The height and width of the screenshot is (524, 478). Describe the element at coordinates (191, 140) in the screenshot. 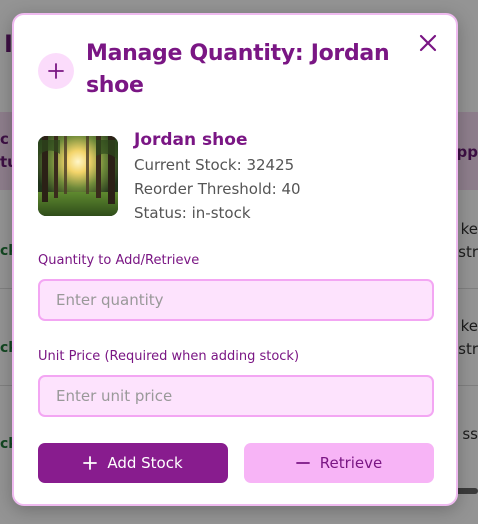

I see `product-name: Jordan shoe` at that location.